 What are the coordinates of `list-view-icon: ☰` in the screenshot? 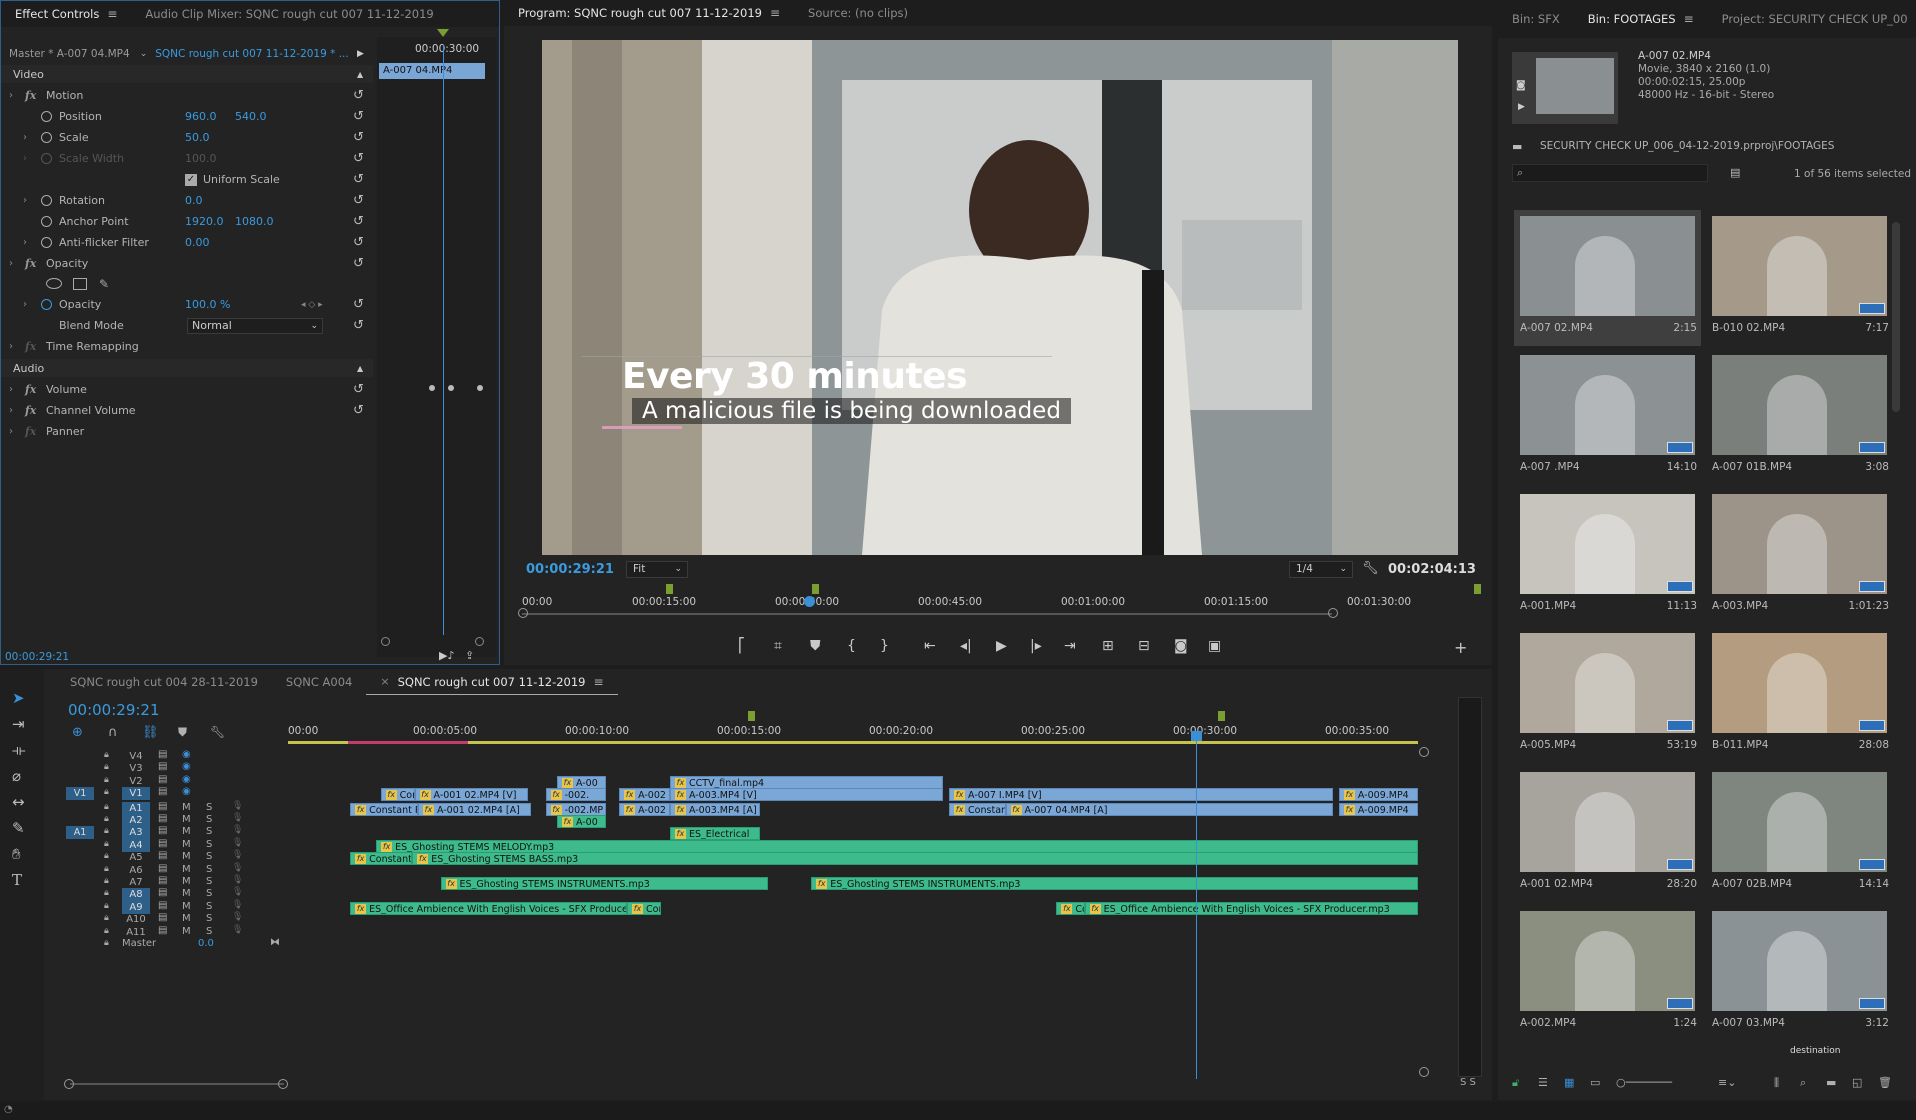 It's located at (1543, 1082).